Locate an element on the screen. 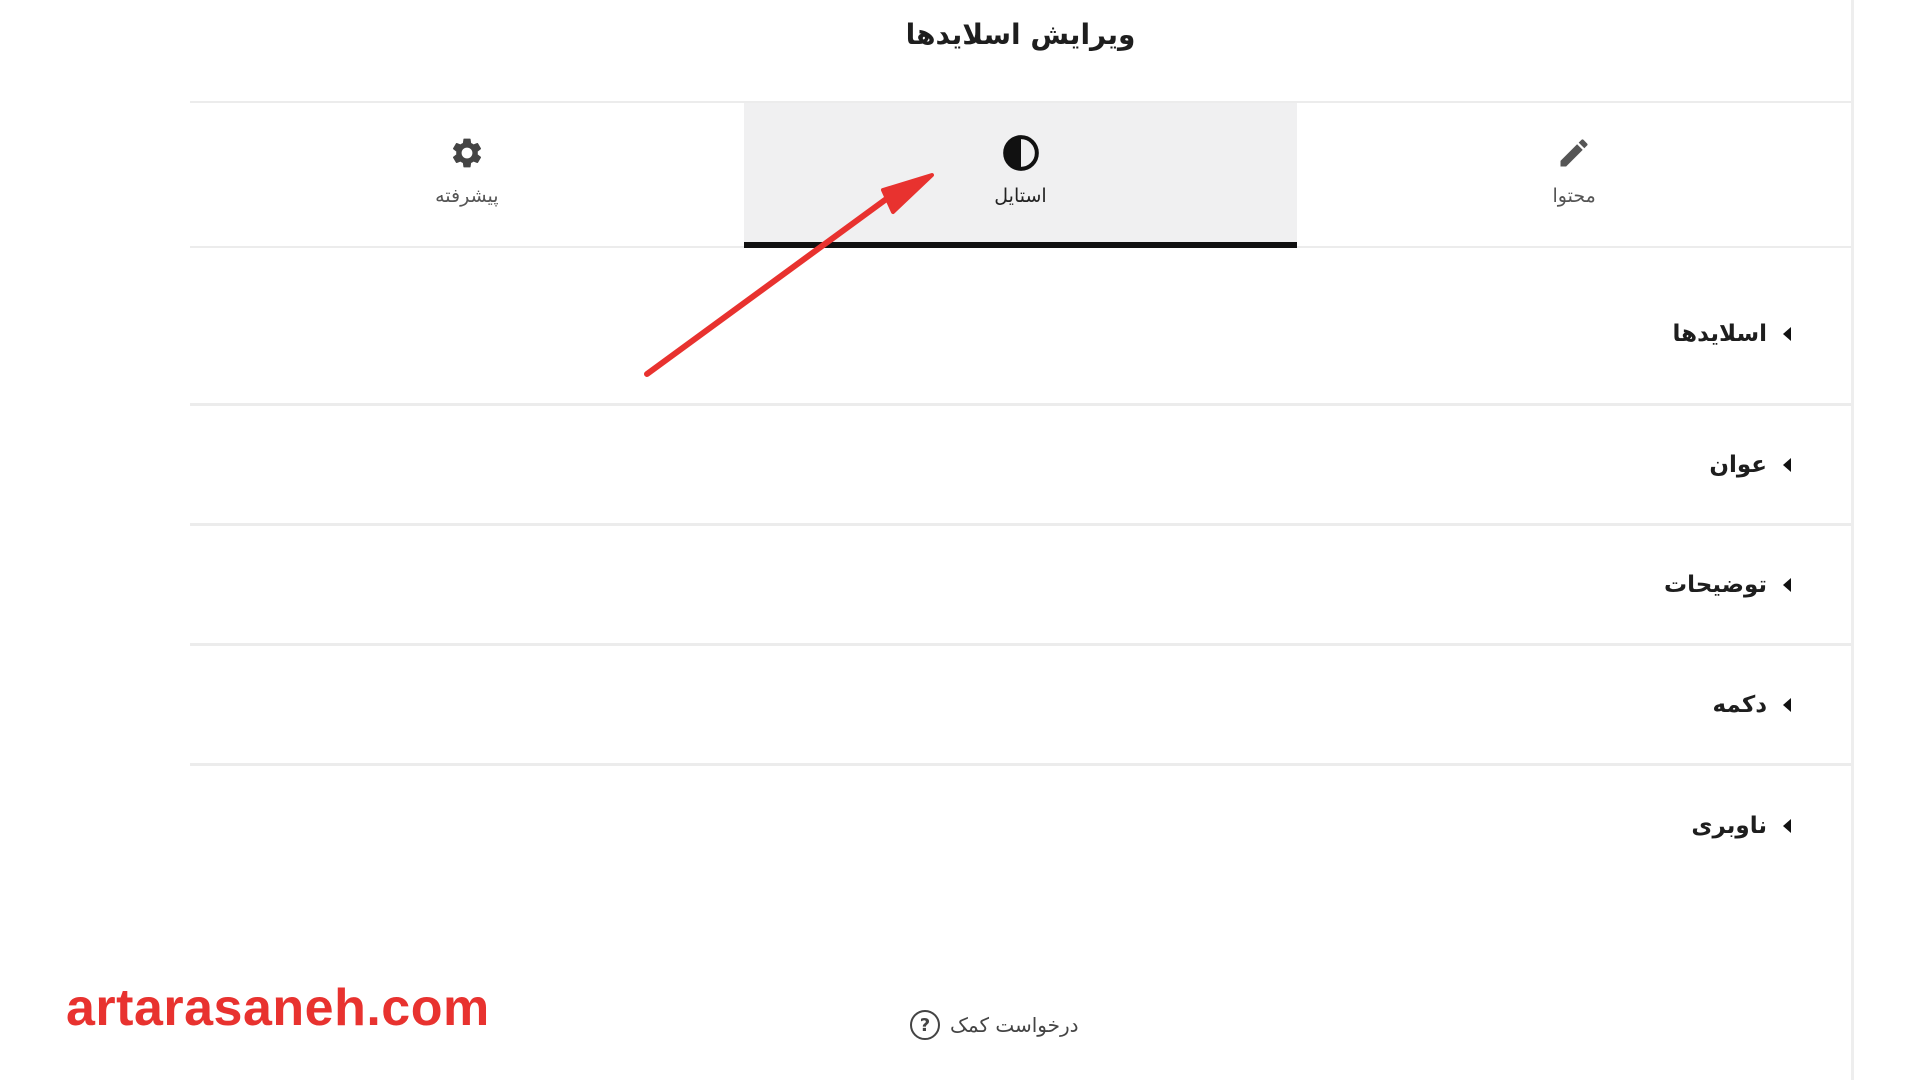 The image size is (1920, 1080). tab-advanced: پیشرفته is located at coordinates (467, 174).